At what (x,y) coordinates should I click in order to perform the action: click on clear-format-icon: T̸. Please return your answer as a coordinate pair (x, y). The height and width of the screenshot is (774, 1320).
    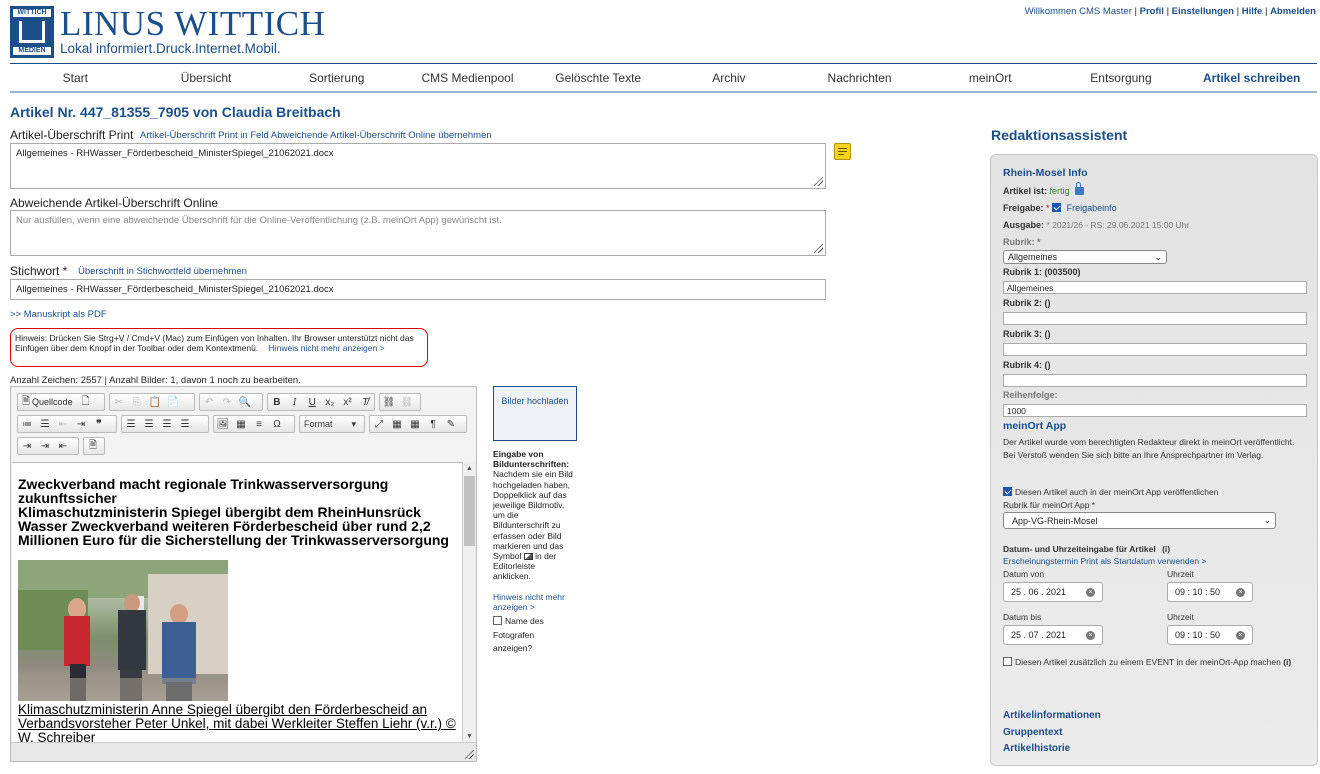
    Looking at the image, I should click on (365, 402).